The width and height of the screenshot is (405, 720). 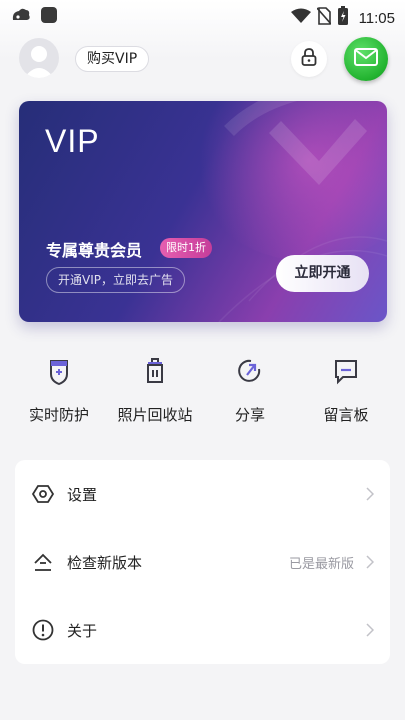 What do you see at coordinates (155, 371) in the screenshot?
I see `trash-icon` at bounding box center [155, 371].